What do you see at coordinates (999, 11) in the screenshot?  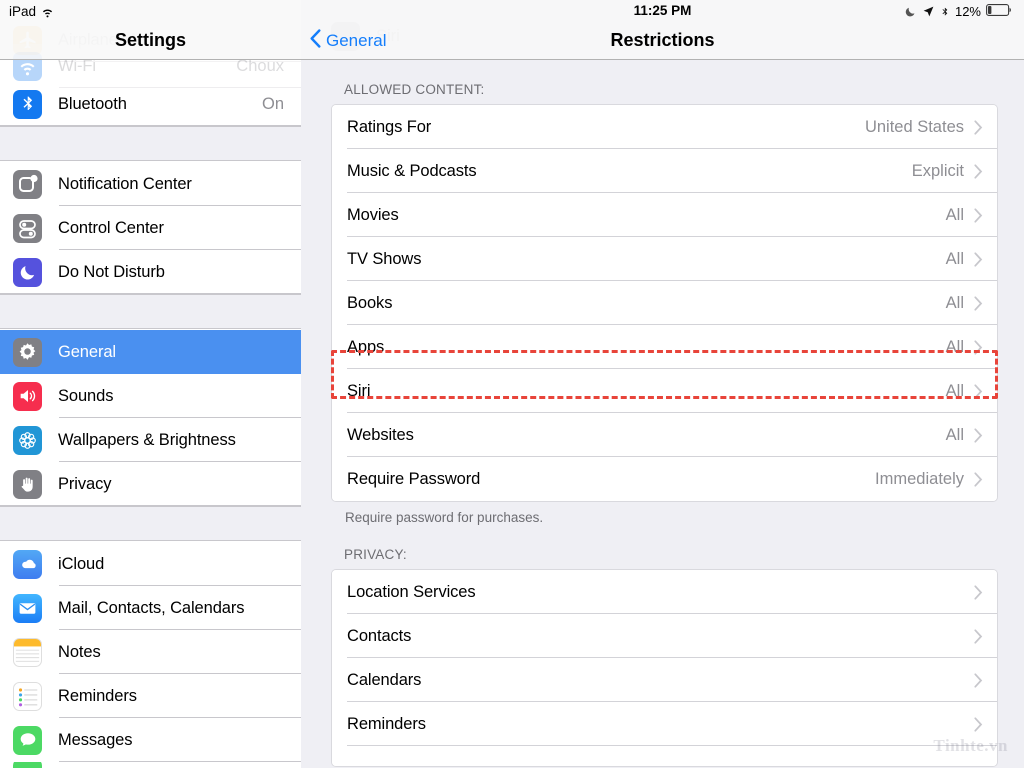 I see `battery-icon` at bounding box center [999, 11].